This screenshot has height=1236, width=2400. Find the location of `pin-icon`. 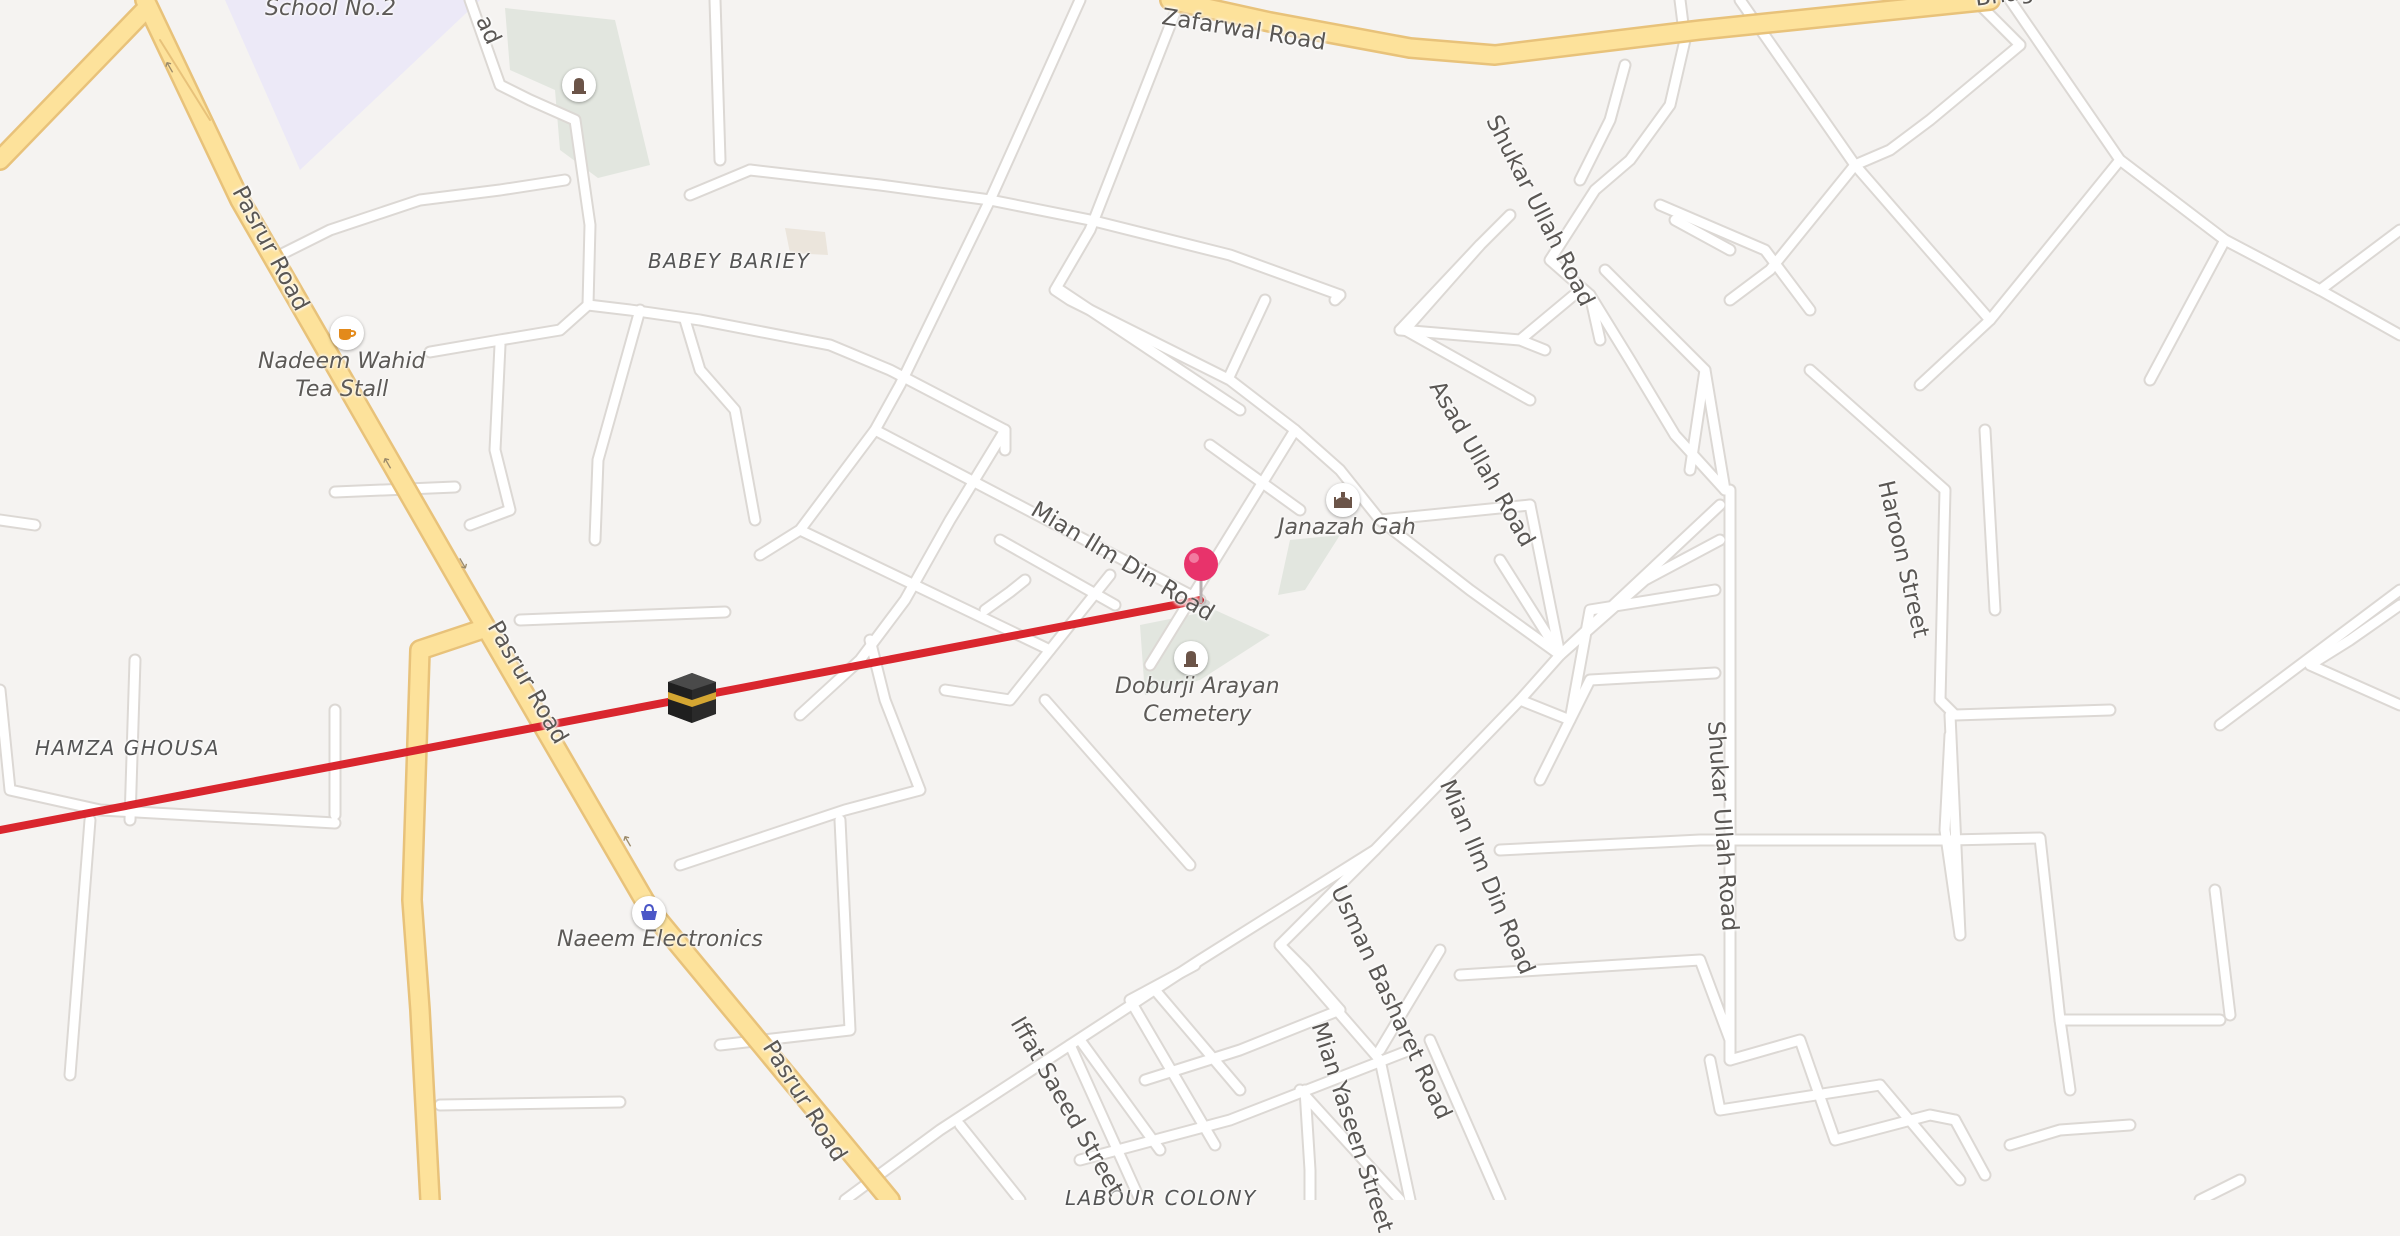

pin-icon is located at coordinates (1201, 577).